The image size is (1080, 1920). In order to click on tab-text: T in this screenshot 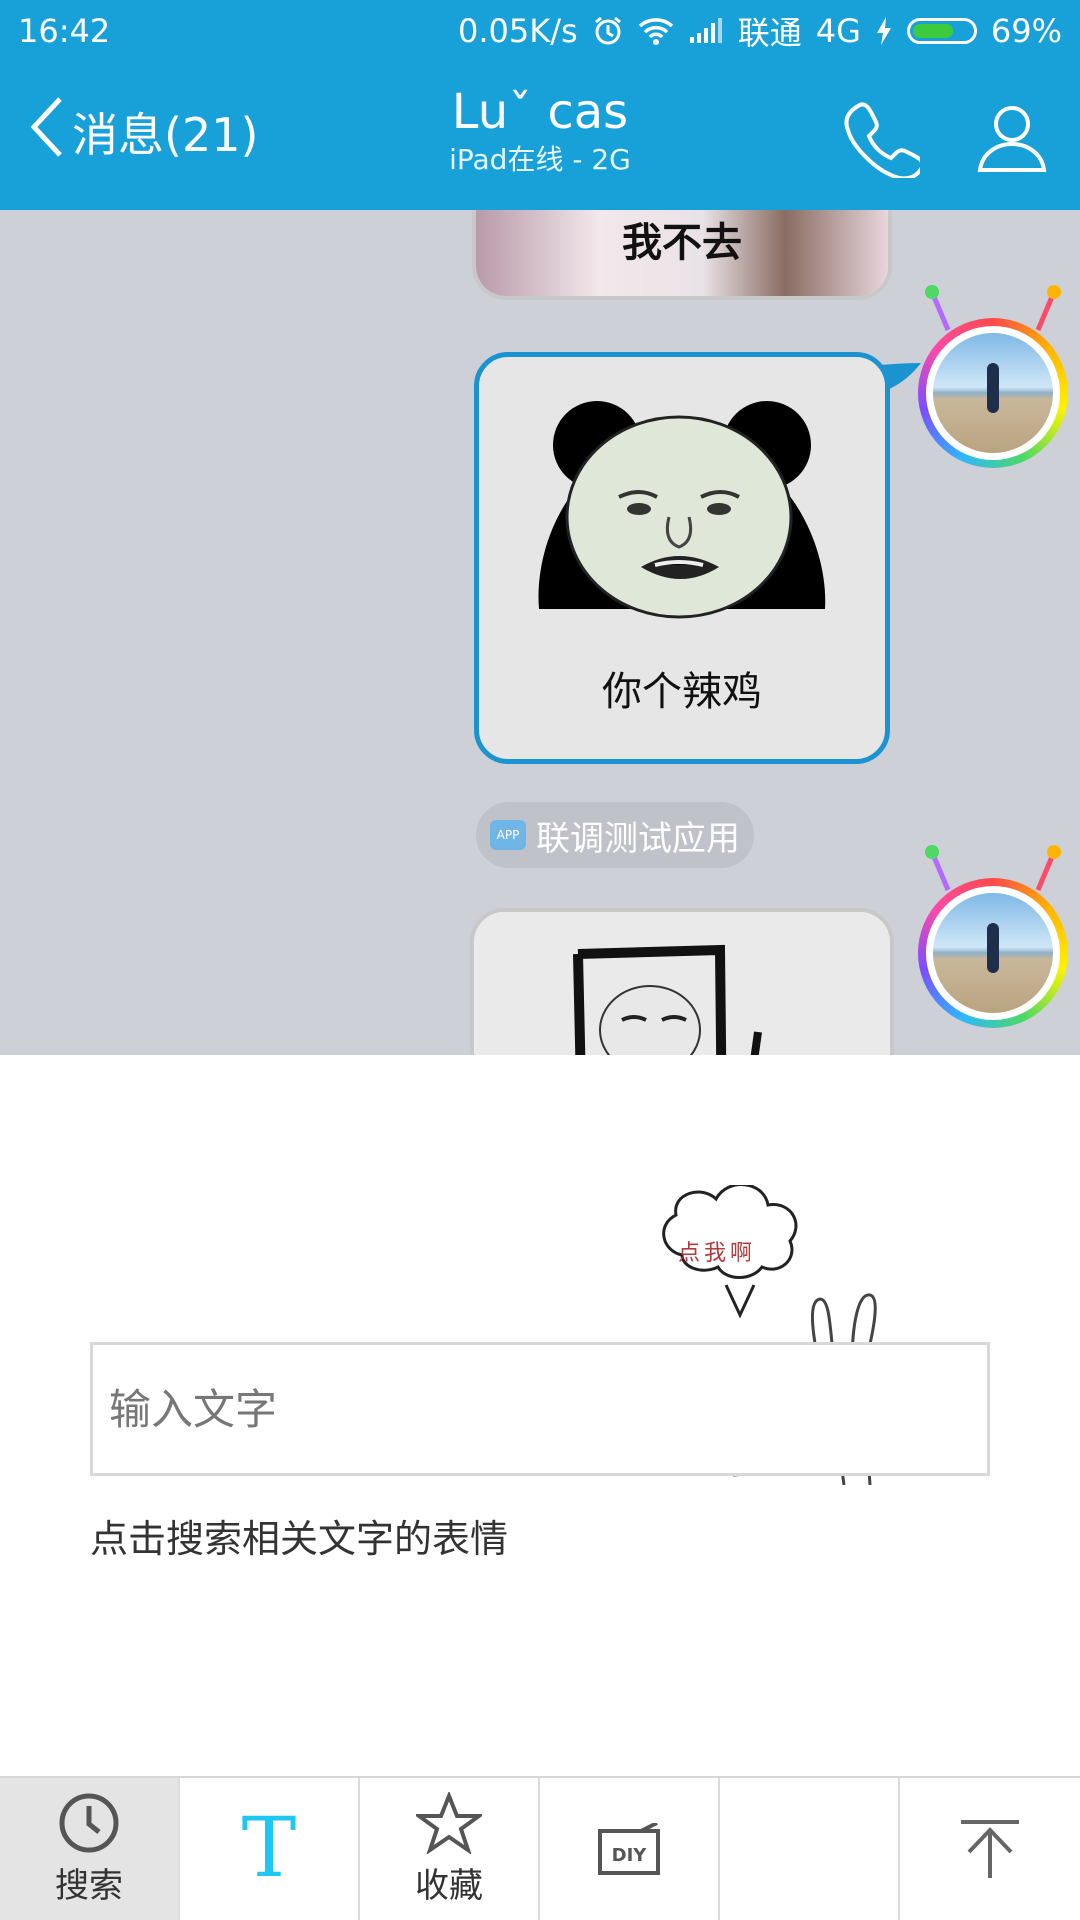, I will do `click(270, 1849)`.